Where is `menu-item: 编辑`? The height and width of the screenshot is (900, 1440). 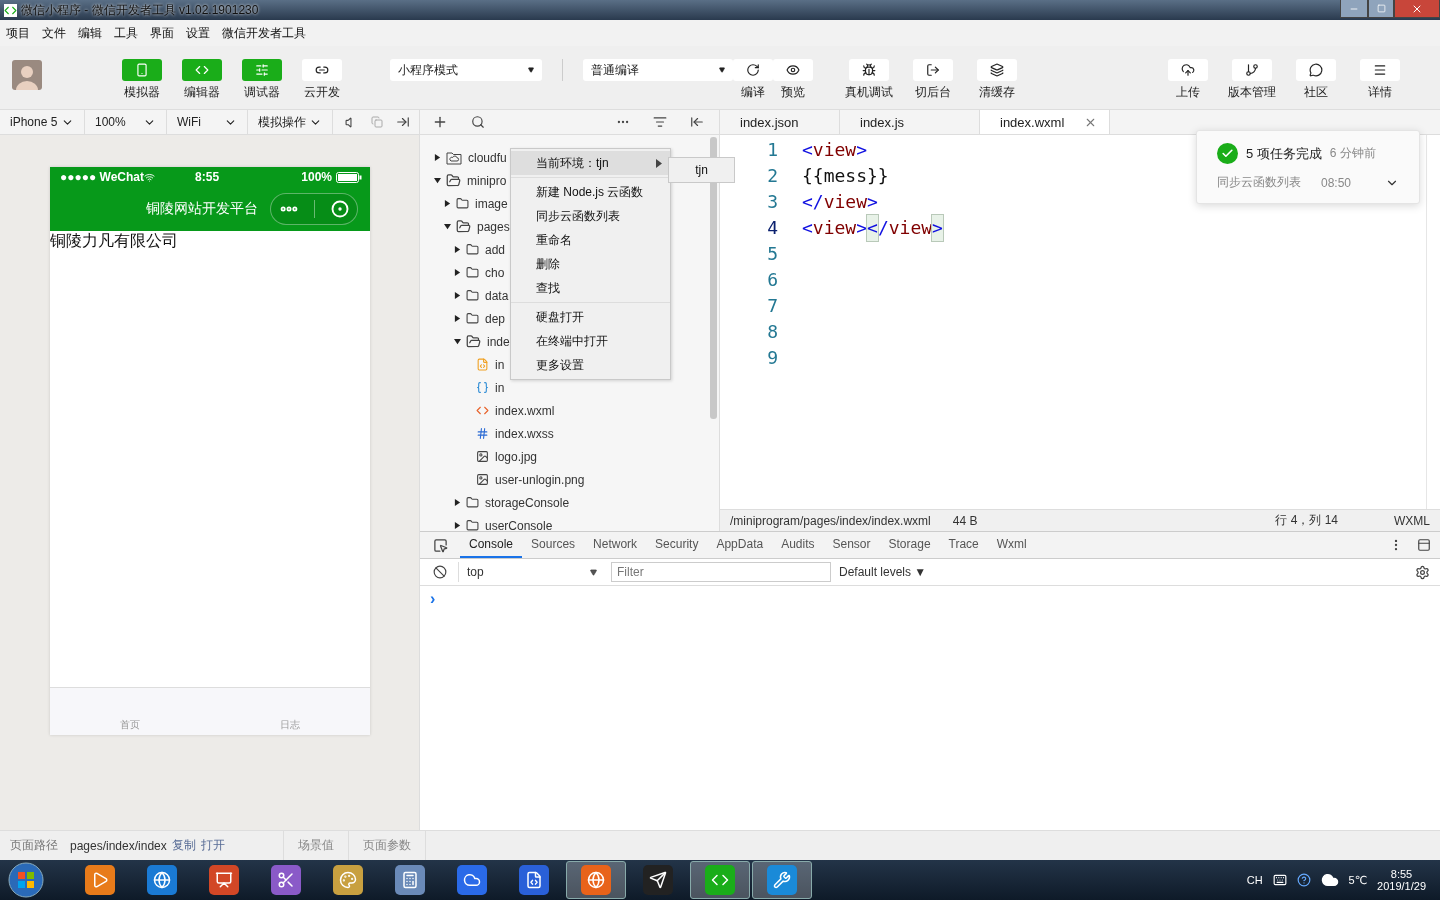 menu-item: 编辑 is located at coordinates (90, 33).